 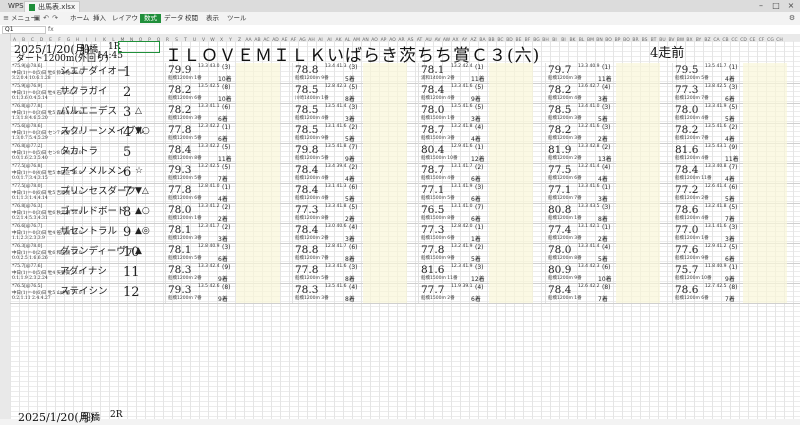 I want to click on close-icon: ×, so click(x=791, y=6).